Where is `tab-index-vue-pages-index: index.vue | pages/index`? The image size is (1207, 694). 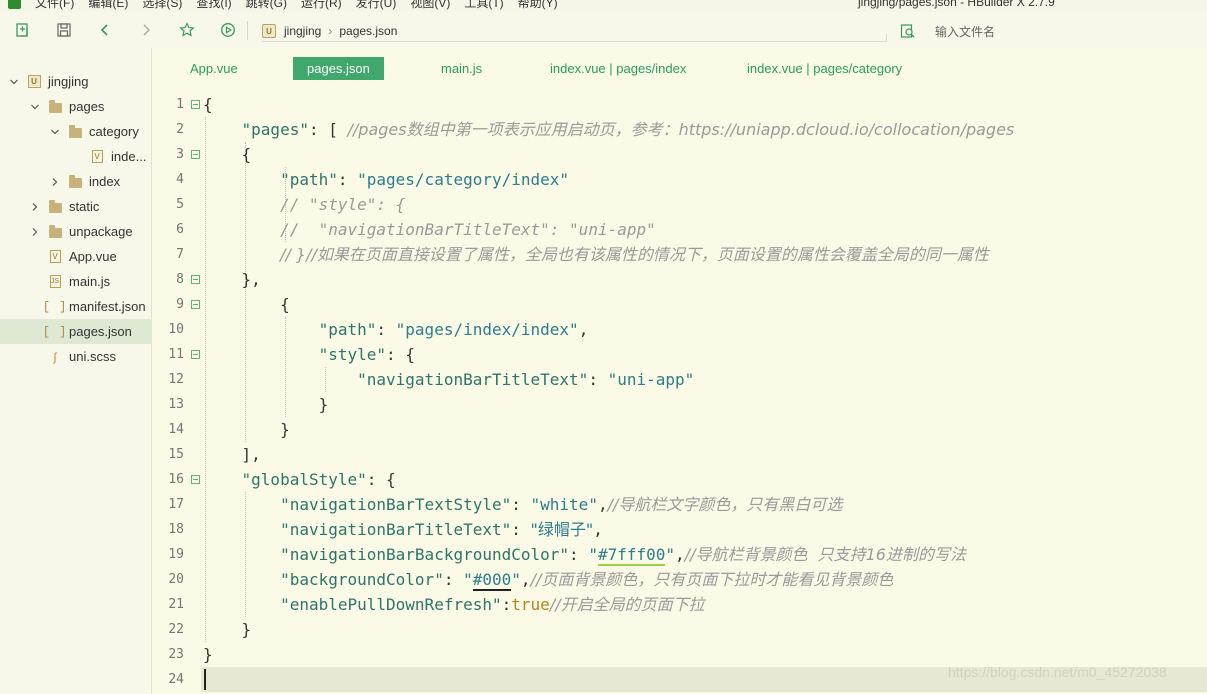 tab-index-vue-pages-index: index.vue | pages/index is located at coordinates (618, 68).